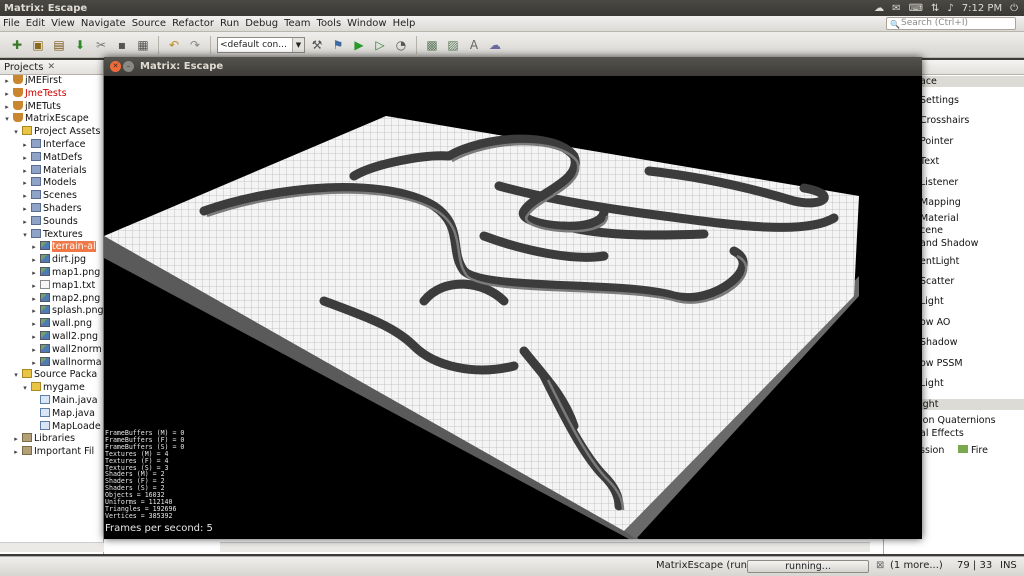 The width and height of the screenshot is (1024, 576). Describe the element at coordinates (474, 45) in the screenshot. I see `text-icon: A` at that location.